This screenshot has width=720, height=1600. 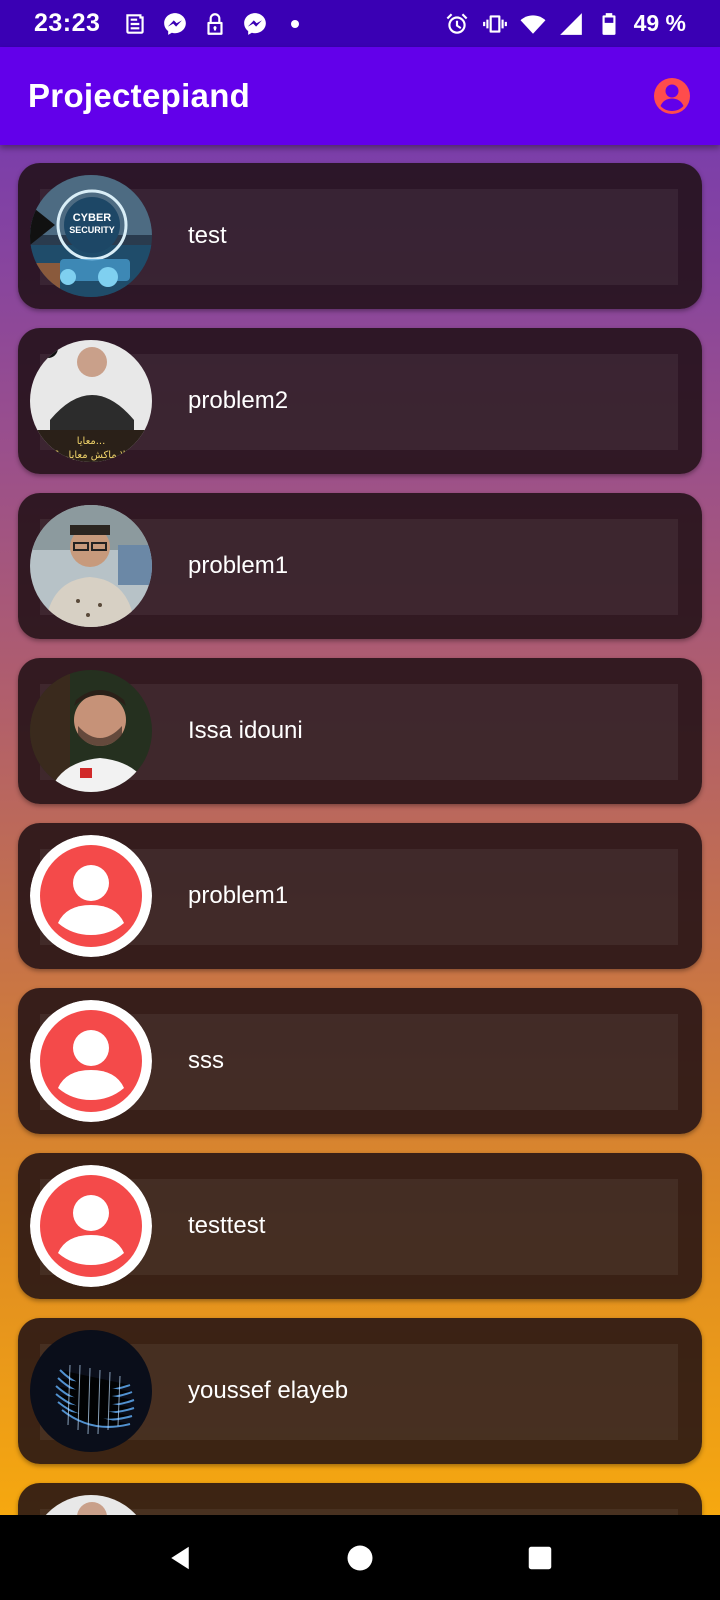 What do you see at coordinates (245, 730) in the screenshot?
I see `list-item-name: Issa idouni` at bounding box center [245, 730].